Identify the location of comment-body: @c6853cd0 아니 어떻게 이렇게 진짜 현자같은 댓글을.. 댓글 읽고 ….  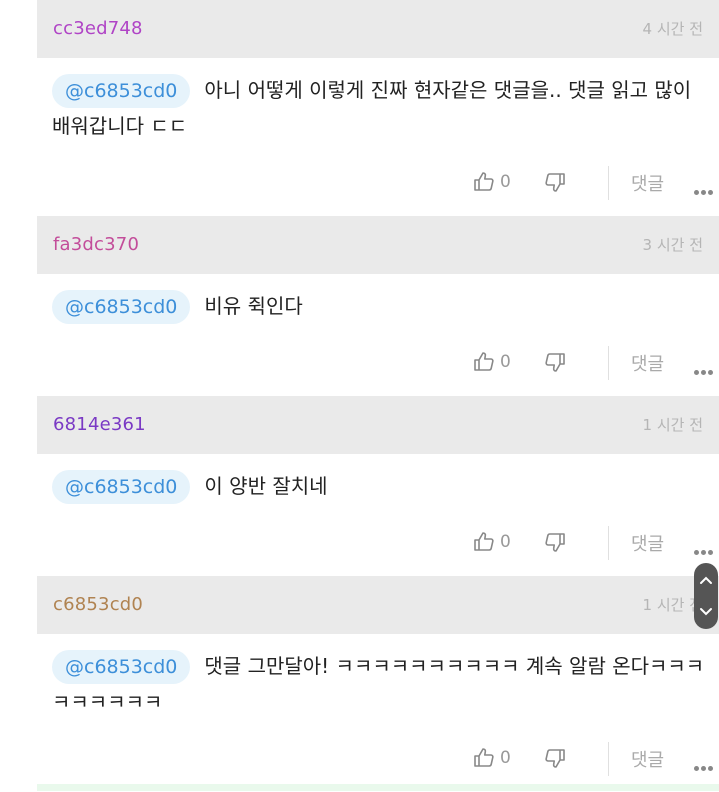
(359, 108).